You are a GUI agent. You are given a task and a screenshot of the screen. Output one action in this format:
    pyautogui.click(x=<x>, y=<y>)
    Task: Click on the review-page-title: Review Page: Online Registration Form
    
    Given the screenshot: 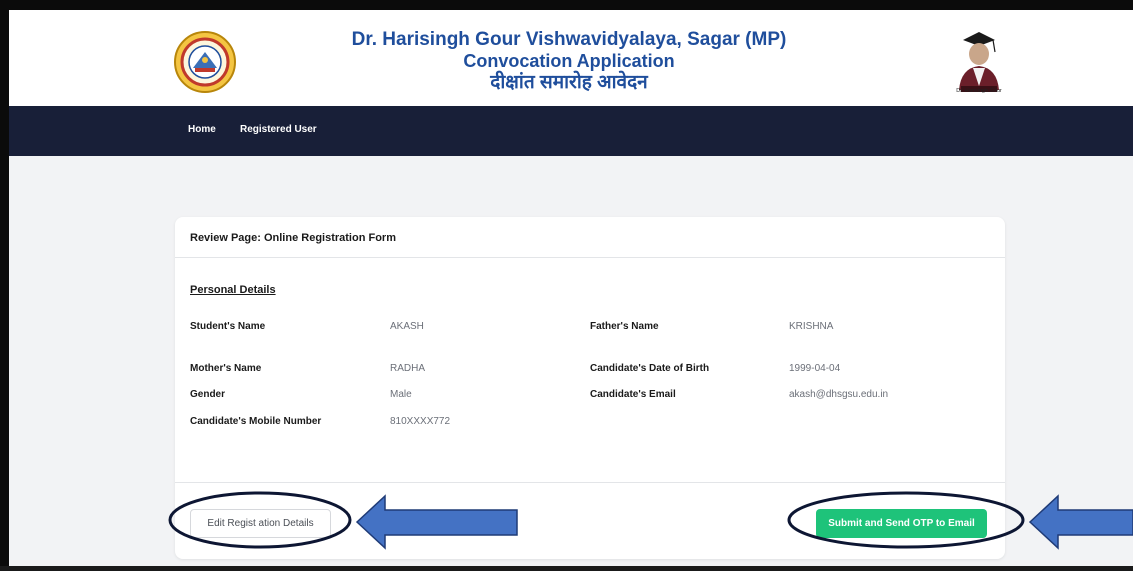 What is the action you would take?
    pyautogui.click(x=293, y=238)
    